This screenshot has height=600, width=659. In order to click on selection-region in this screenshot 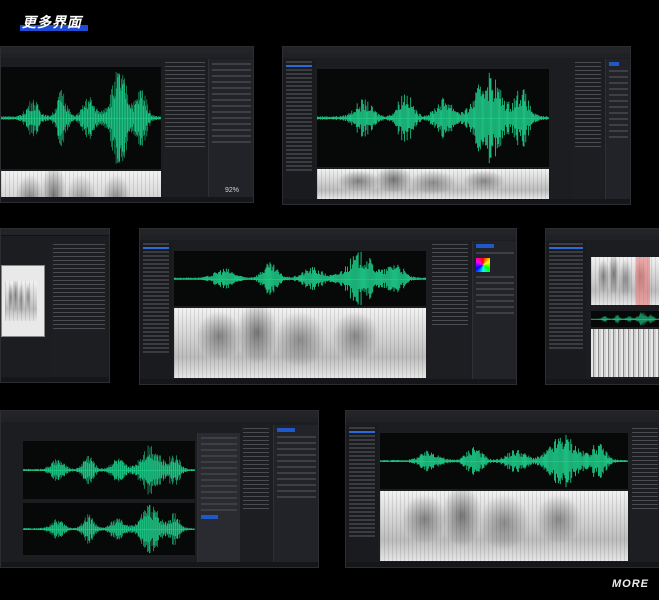, I will do `click(643, 281)`.